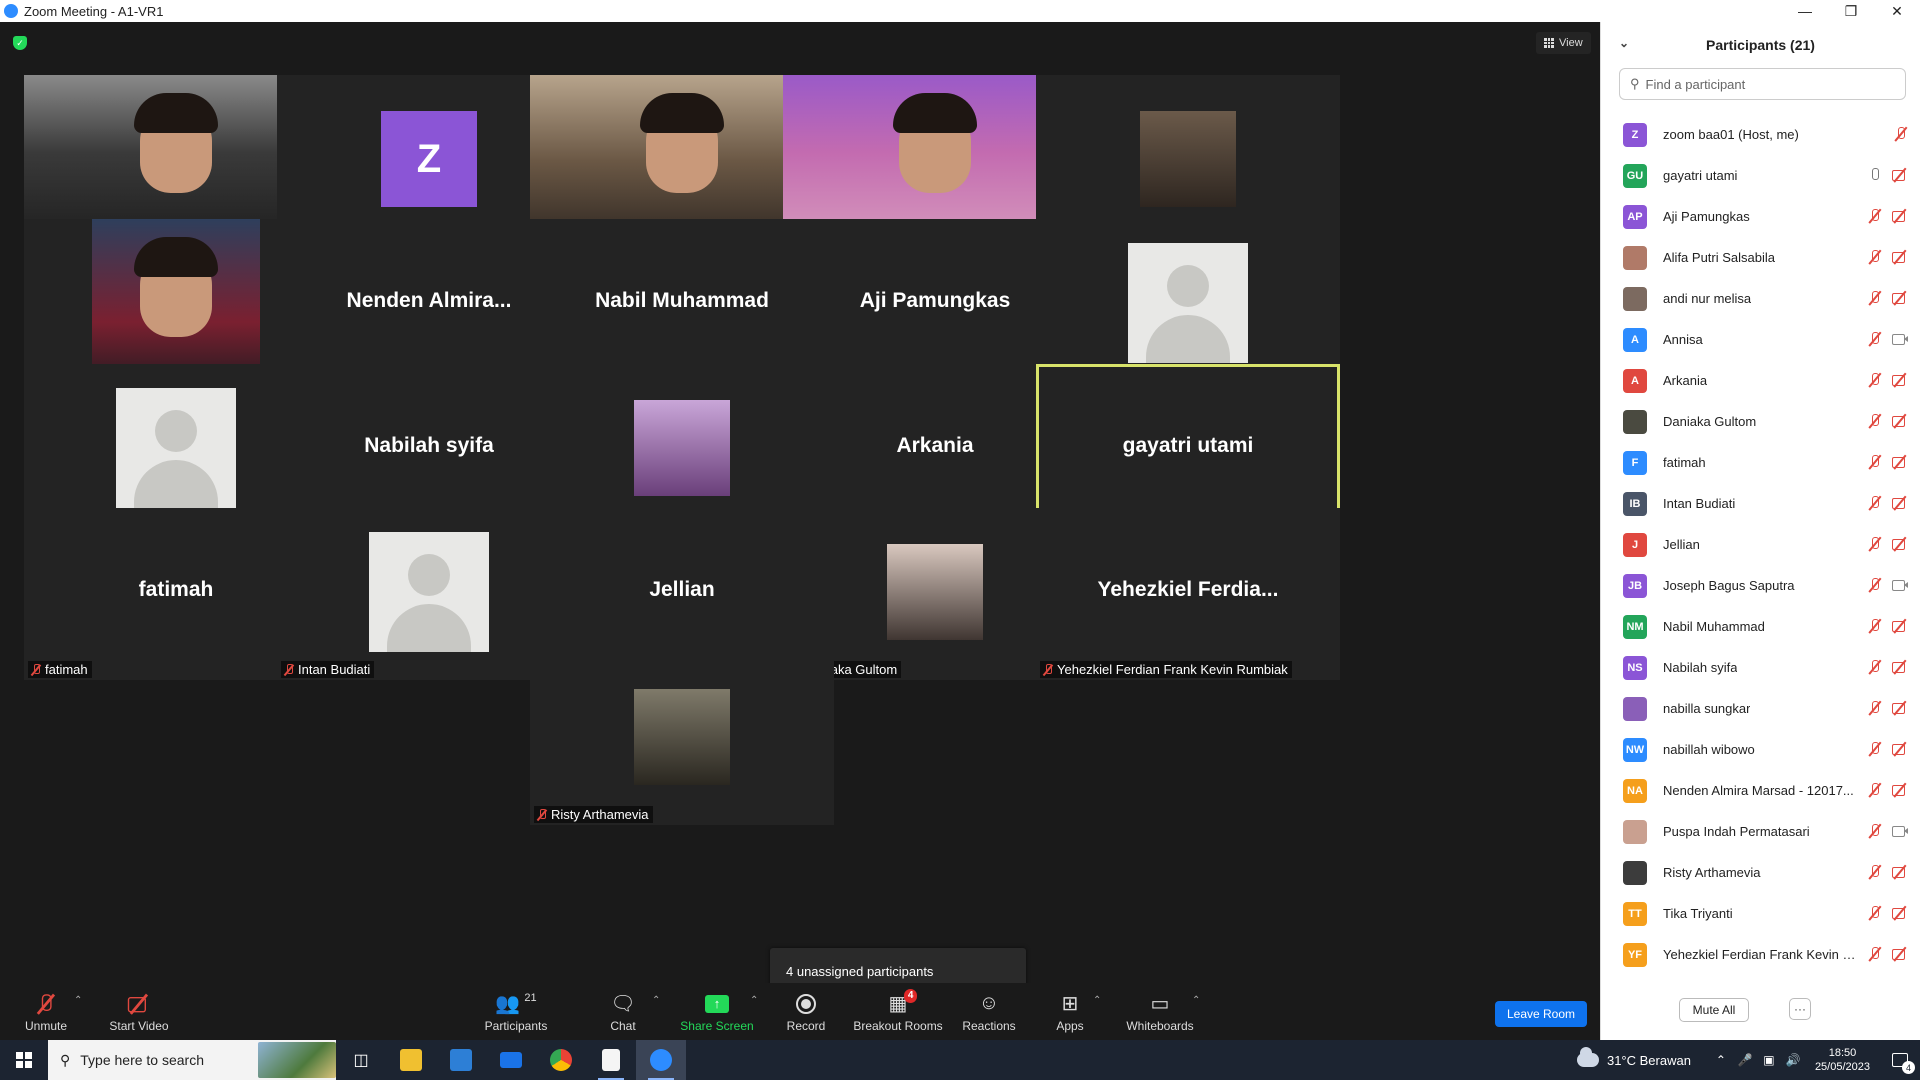 The height and width of the screenshot is (1080, 1920). Describe the element at coordinates (192, 1060) in the screenshot. I see `taskbar-search: ⚲ Type here to search` at that location.